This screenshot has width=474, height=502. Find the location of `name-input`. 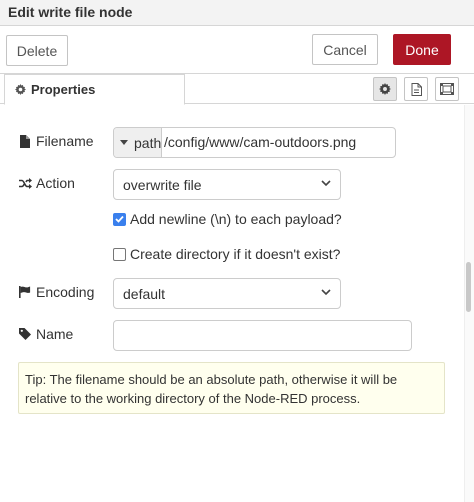

name-input is located at coordinates (262, 335).